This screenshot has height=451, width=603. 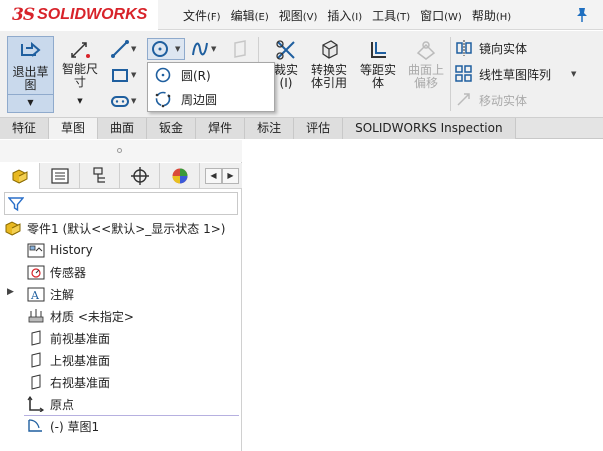 What do you see at coordinates (74, 128) in the screenshot?
I see `tab-sketch: 草图` at bounding box center [74, 128].